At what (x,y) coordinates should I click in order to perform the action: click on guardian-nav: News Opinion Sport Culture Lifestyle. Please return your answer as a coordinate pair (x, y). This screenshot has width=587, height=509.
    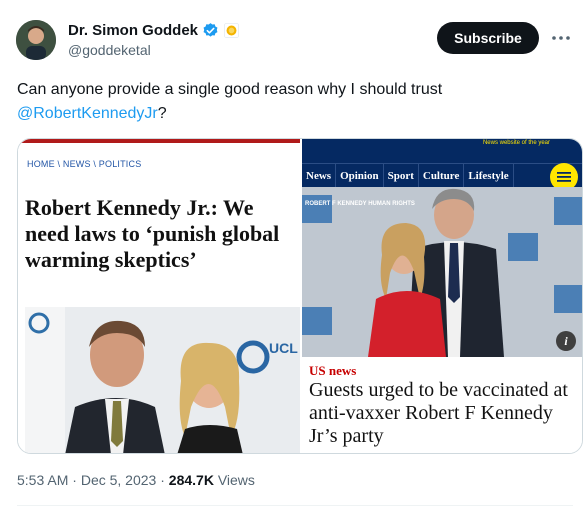
    Looking at the image, I should click on (442, 175).